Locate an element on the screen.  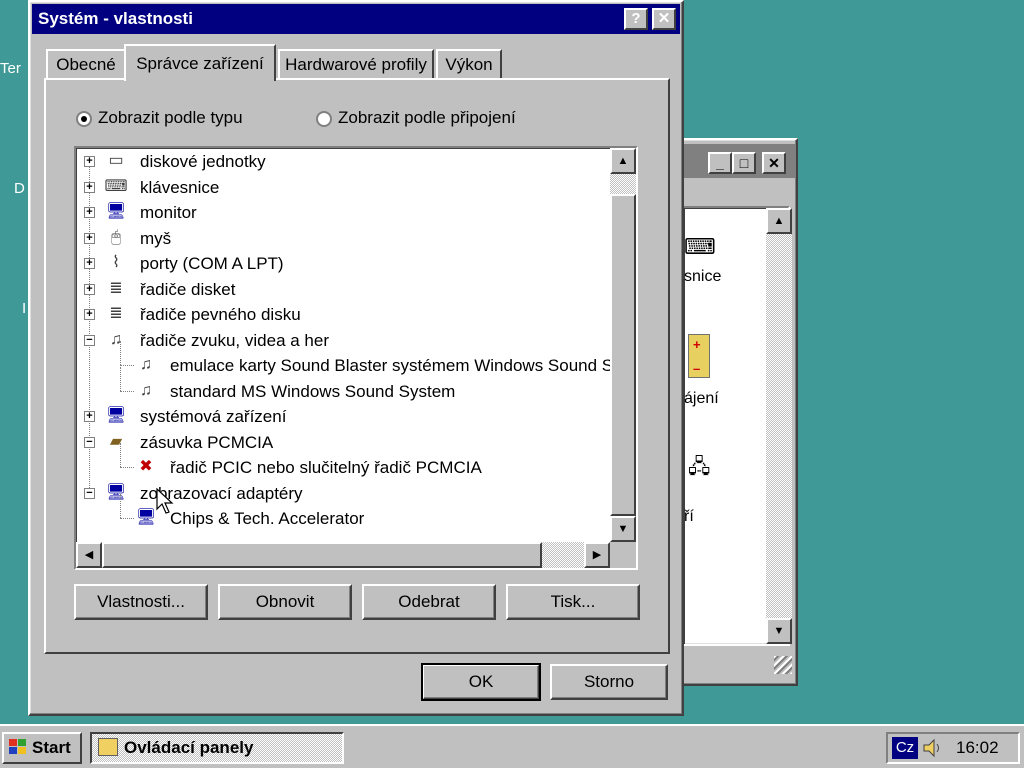
desktop-icon-label: I is located at coordinates (24, 308).